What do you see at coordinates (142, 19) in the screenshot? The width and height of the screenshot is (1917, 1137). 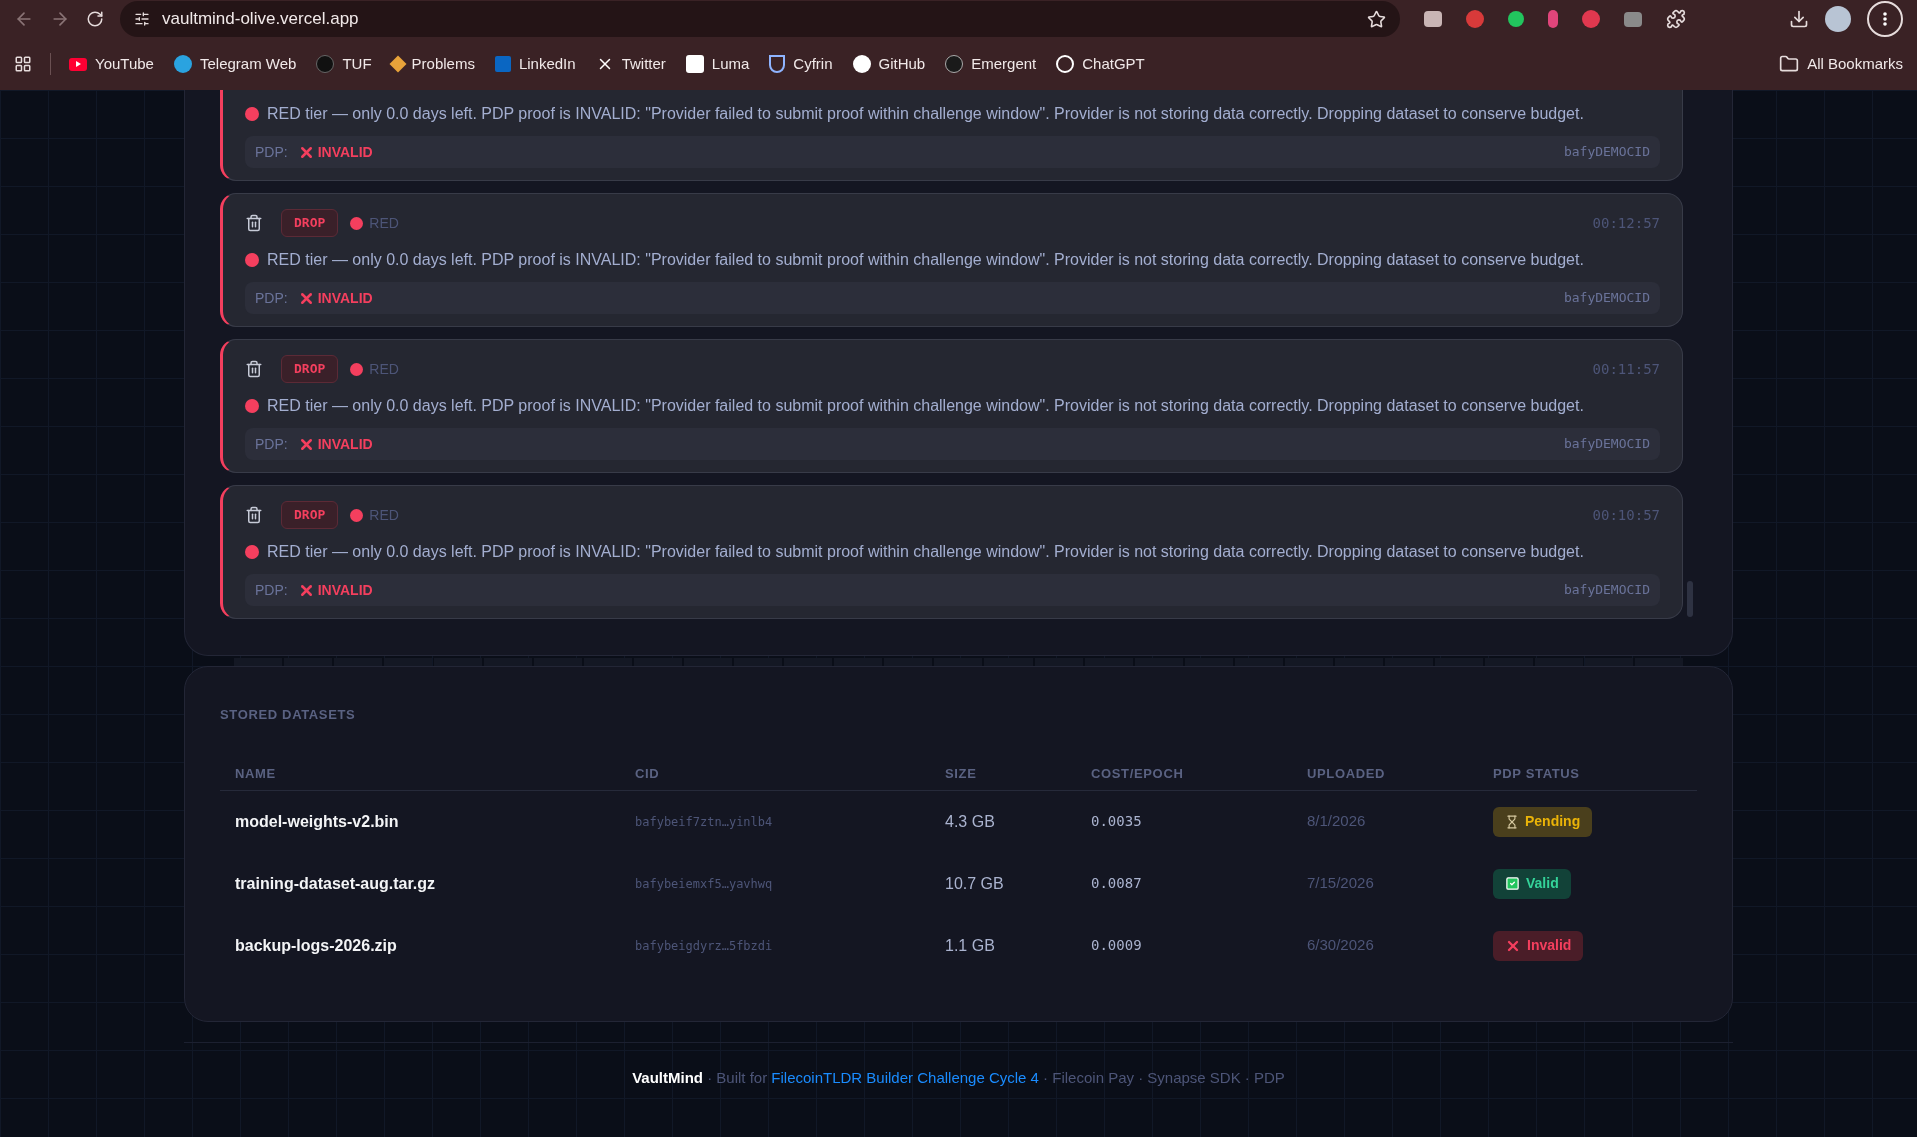 I see `site-info-icon` at bounding box center [142, 19].